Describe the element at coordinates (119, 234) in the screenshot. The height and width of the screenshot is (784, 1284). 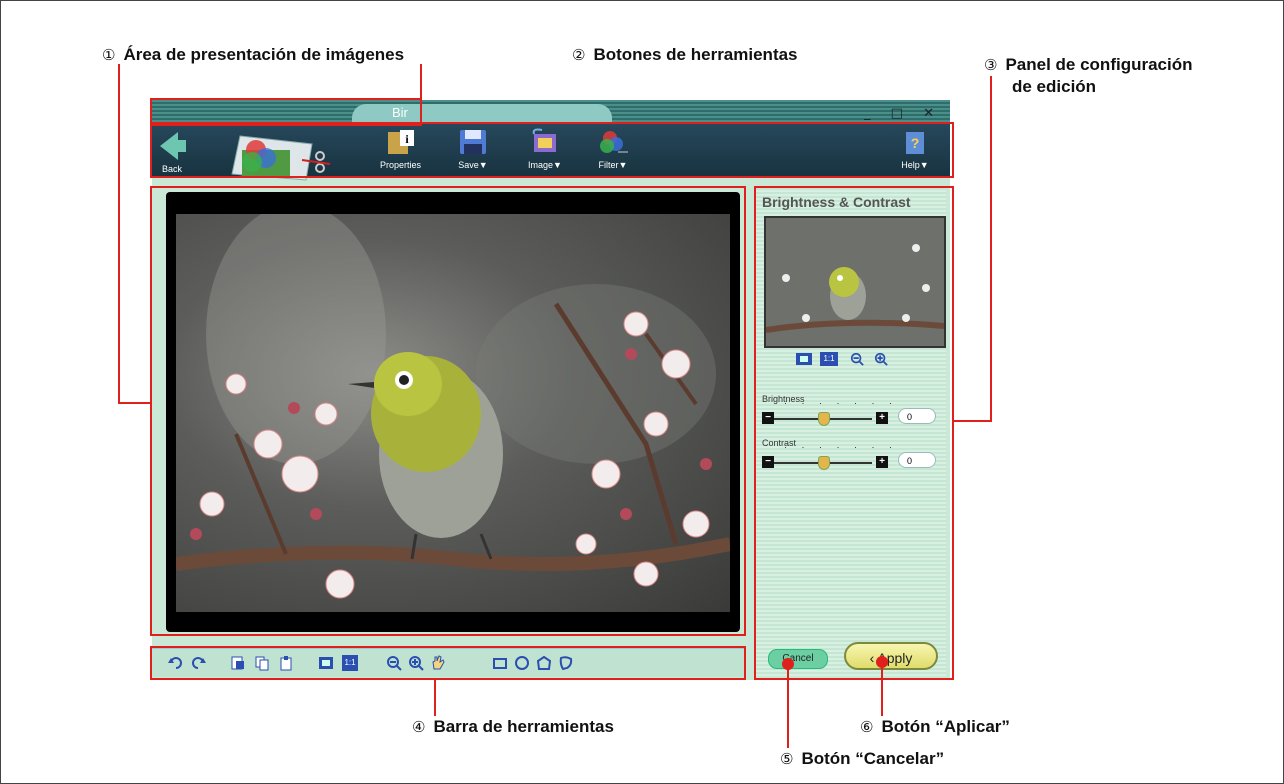
I see `leader-image-area` at that location.